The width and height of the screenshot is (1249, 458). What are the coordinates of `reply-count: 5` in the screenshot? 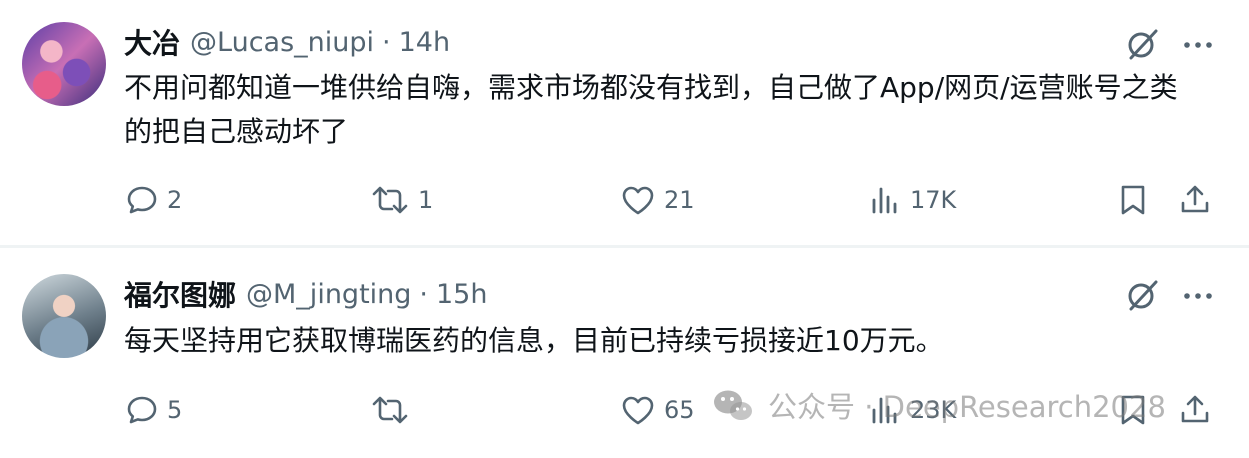 It's located at (175, 410).